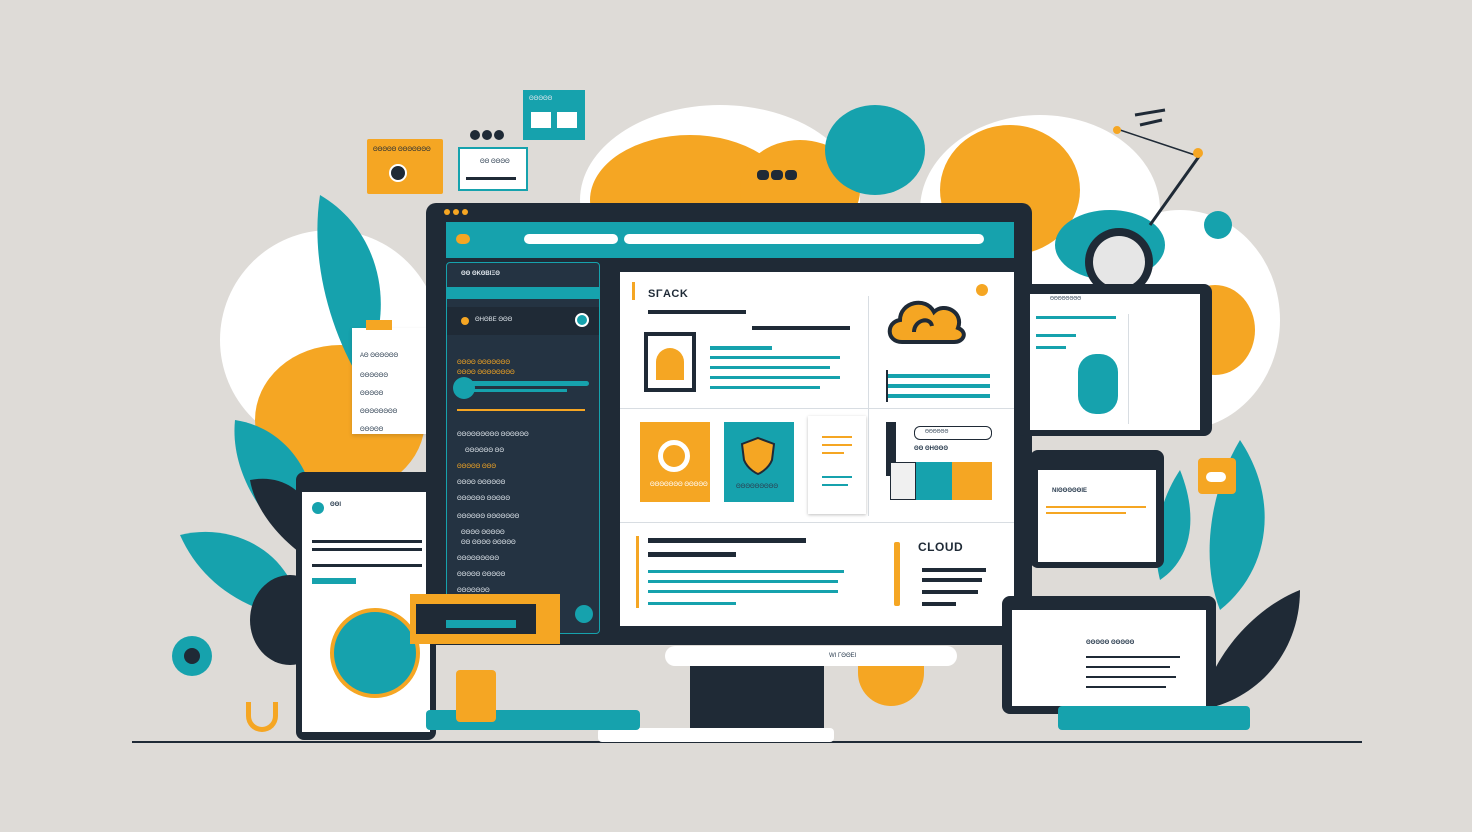  I want to click on shield-icon, so click(758, 456).